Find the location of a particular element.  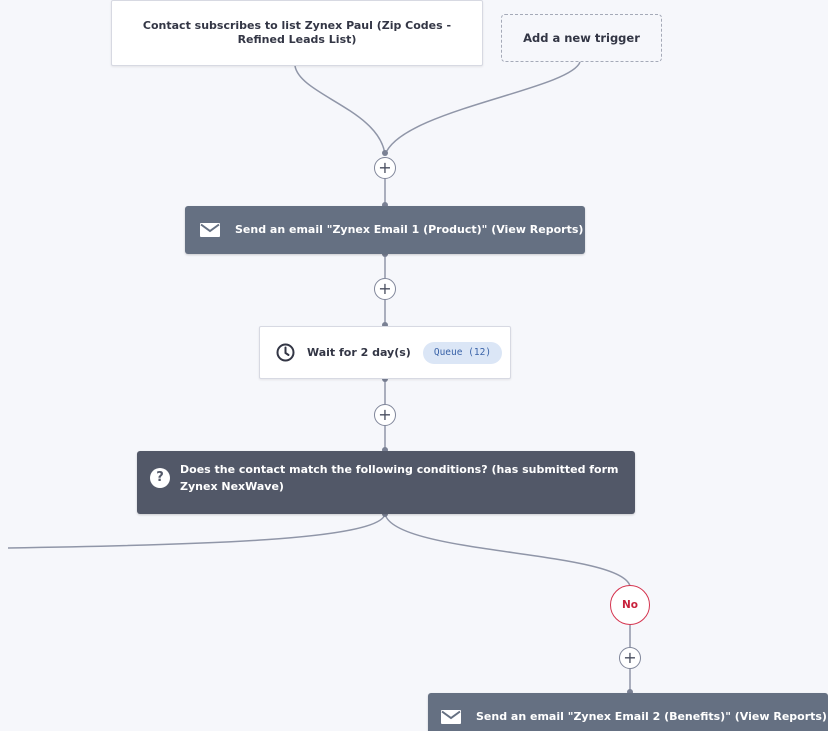

wait-step: Wait for 2 day(s) Queue (12) is located at coordinates (385, 352).